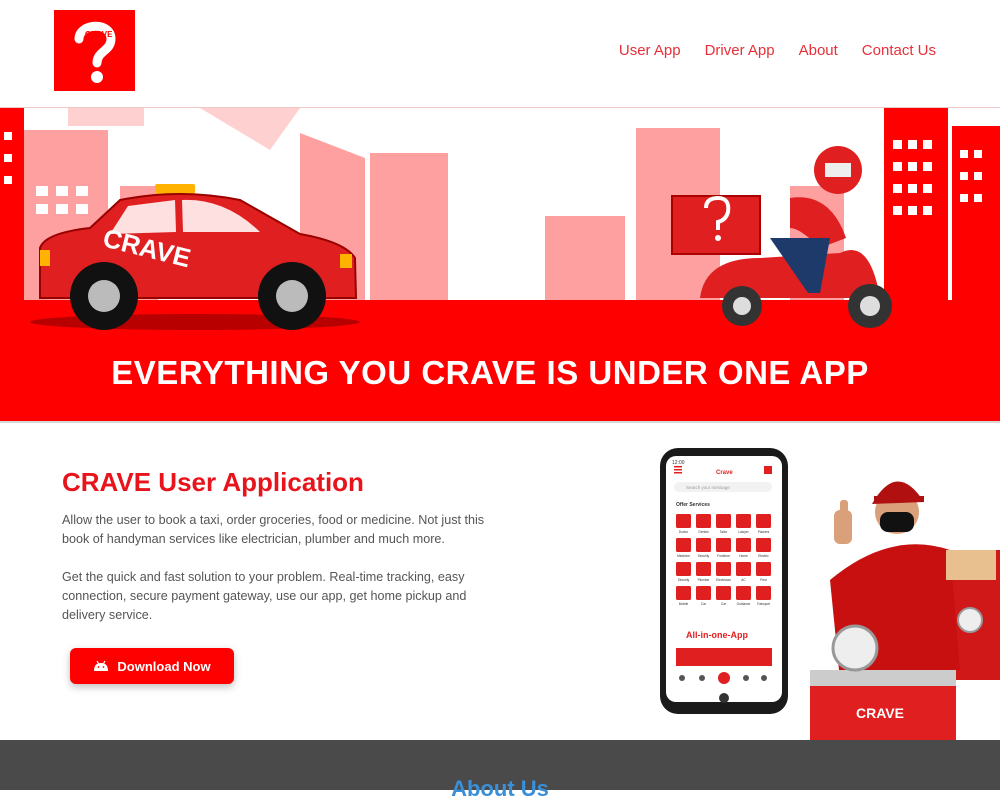  What do you see at coordinates (500, 422) in the screenshot?
I see `section-divider` at bounding box center [500, 422].